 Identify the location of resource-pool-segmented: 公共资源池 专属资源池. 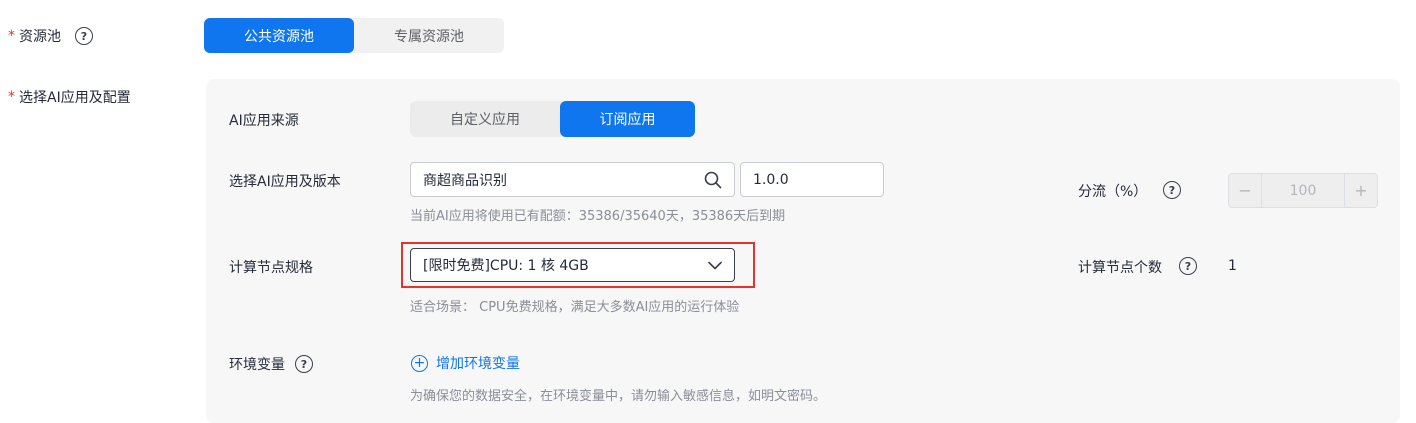
(354, 35).